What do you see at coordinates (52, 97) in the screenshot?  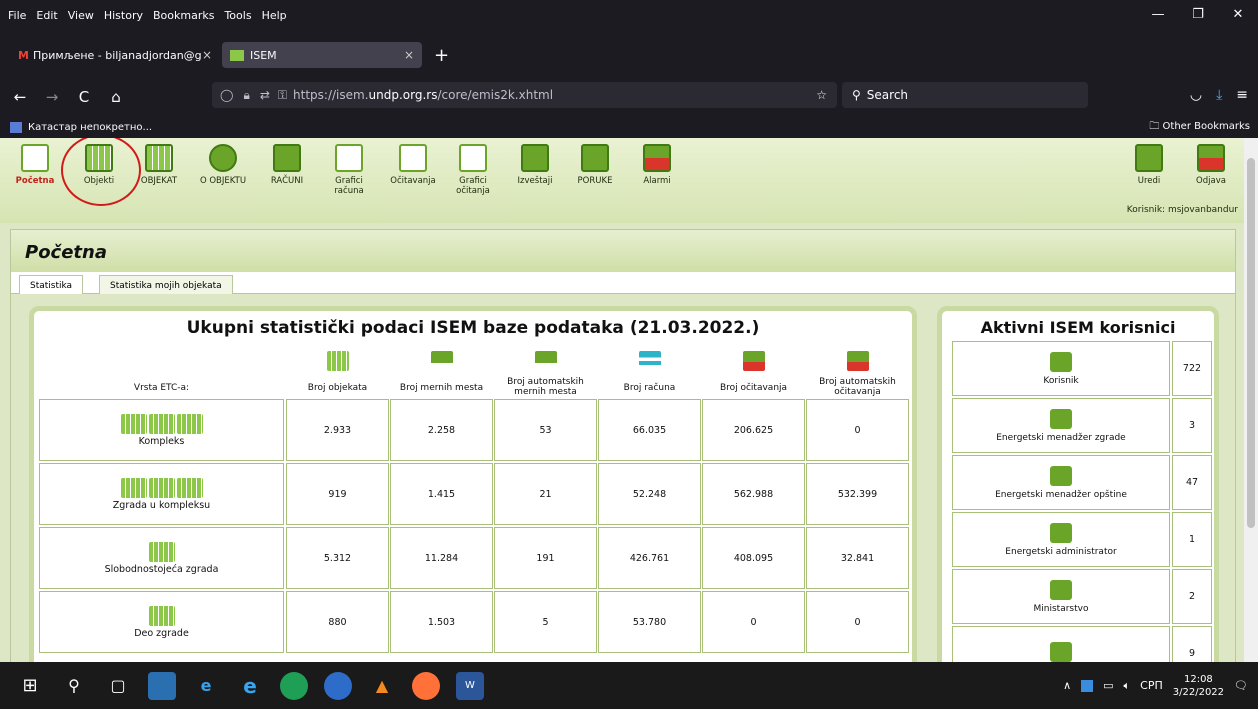 I see `forward-icon: →` at bounding box center [52, 97].